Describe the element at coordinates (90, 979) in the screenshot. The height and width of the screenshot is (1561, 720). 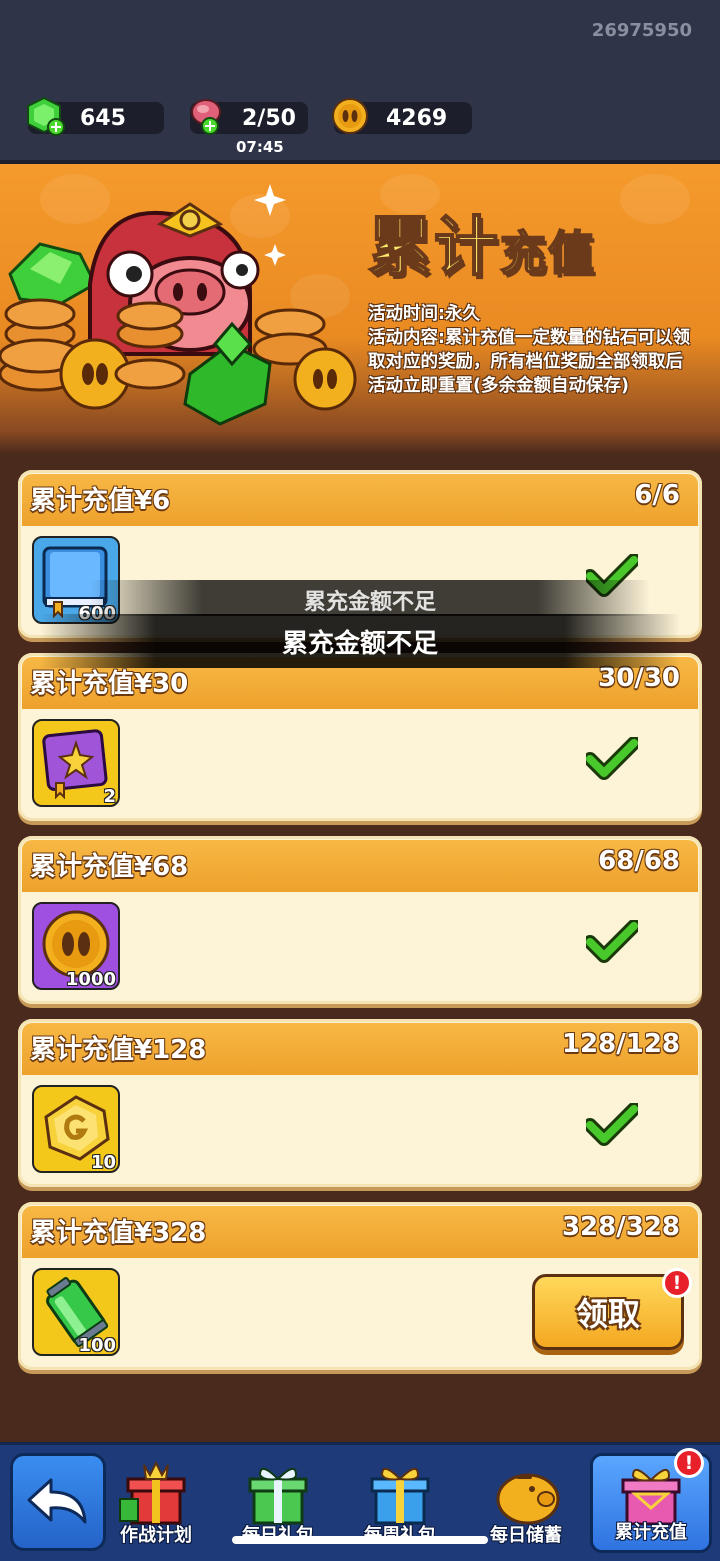
I see `reward-qty: 1000` at that location.